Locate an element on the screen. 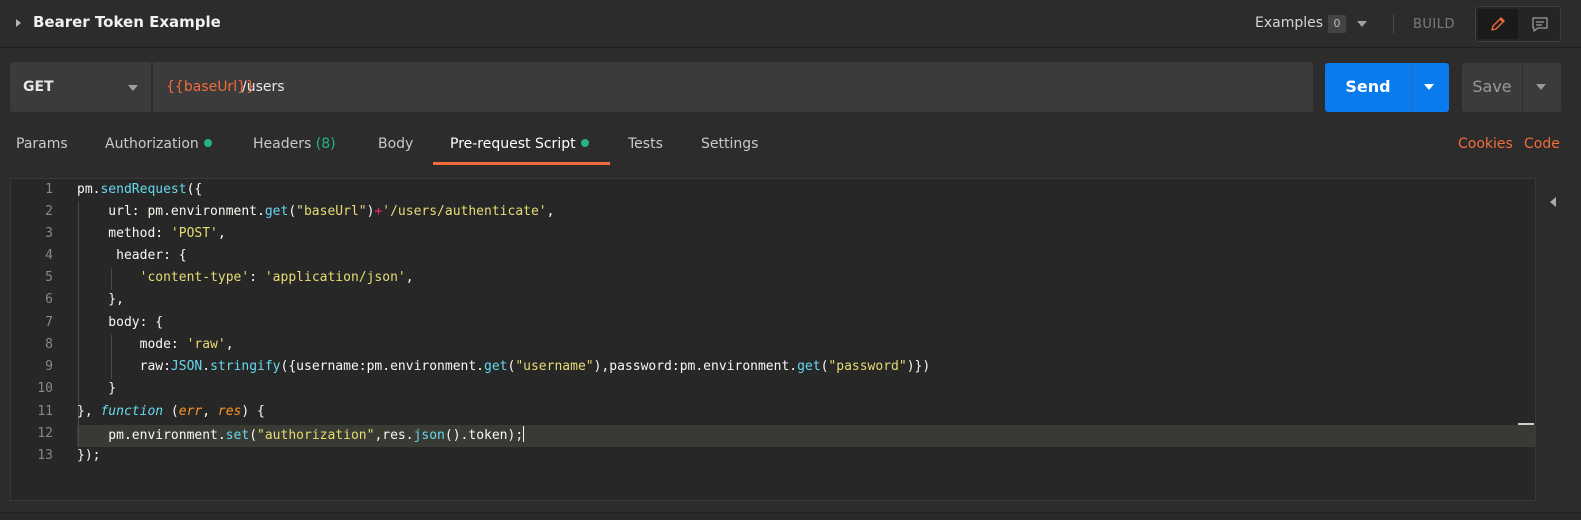  line-number: 13 is located at coordinates (45, 455).